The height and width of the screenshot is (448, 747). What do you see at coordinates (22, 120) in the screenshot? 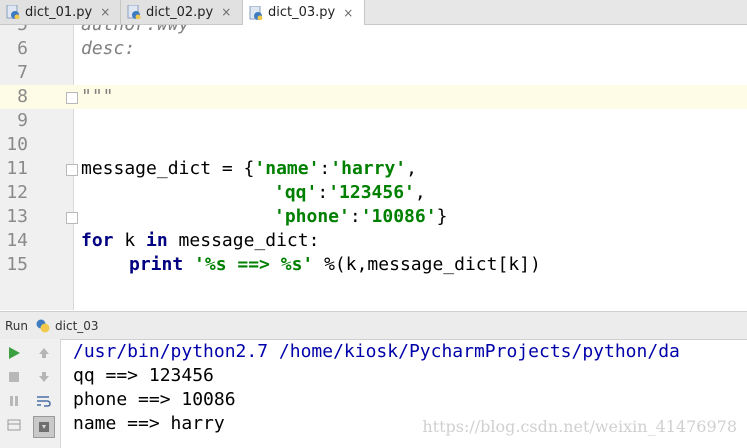
I see `line-number: 9` at bounding box center [22, 120].